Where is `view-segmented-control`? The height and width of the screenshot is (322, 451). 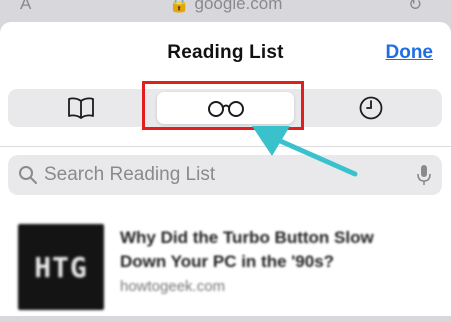
view-segmented-control is located at coordinates (225, 108).